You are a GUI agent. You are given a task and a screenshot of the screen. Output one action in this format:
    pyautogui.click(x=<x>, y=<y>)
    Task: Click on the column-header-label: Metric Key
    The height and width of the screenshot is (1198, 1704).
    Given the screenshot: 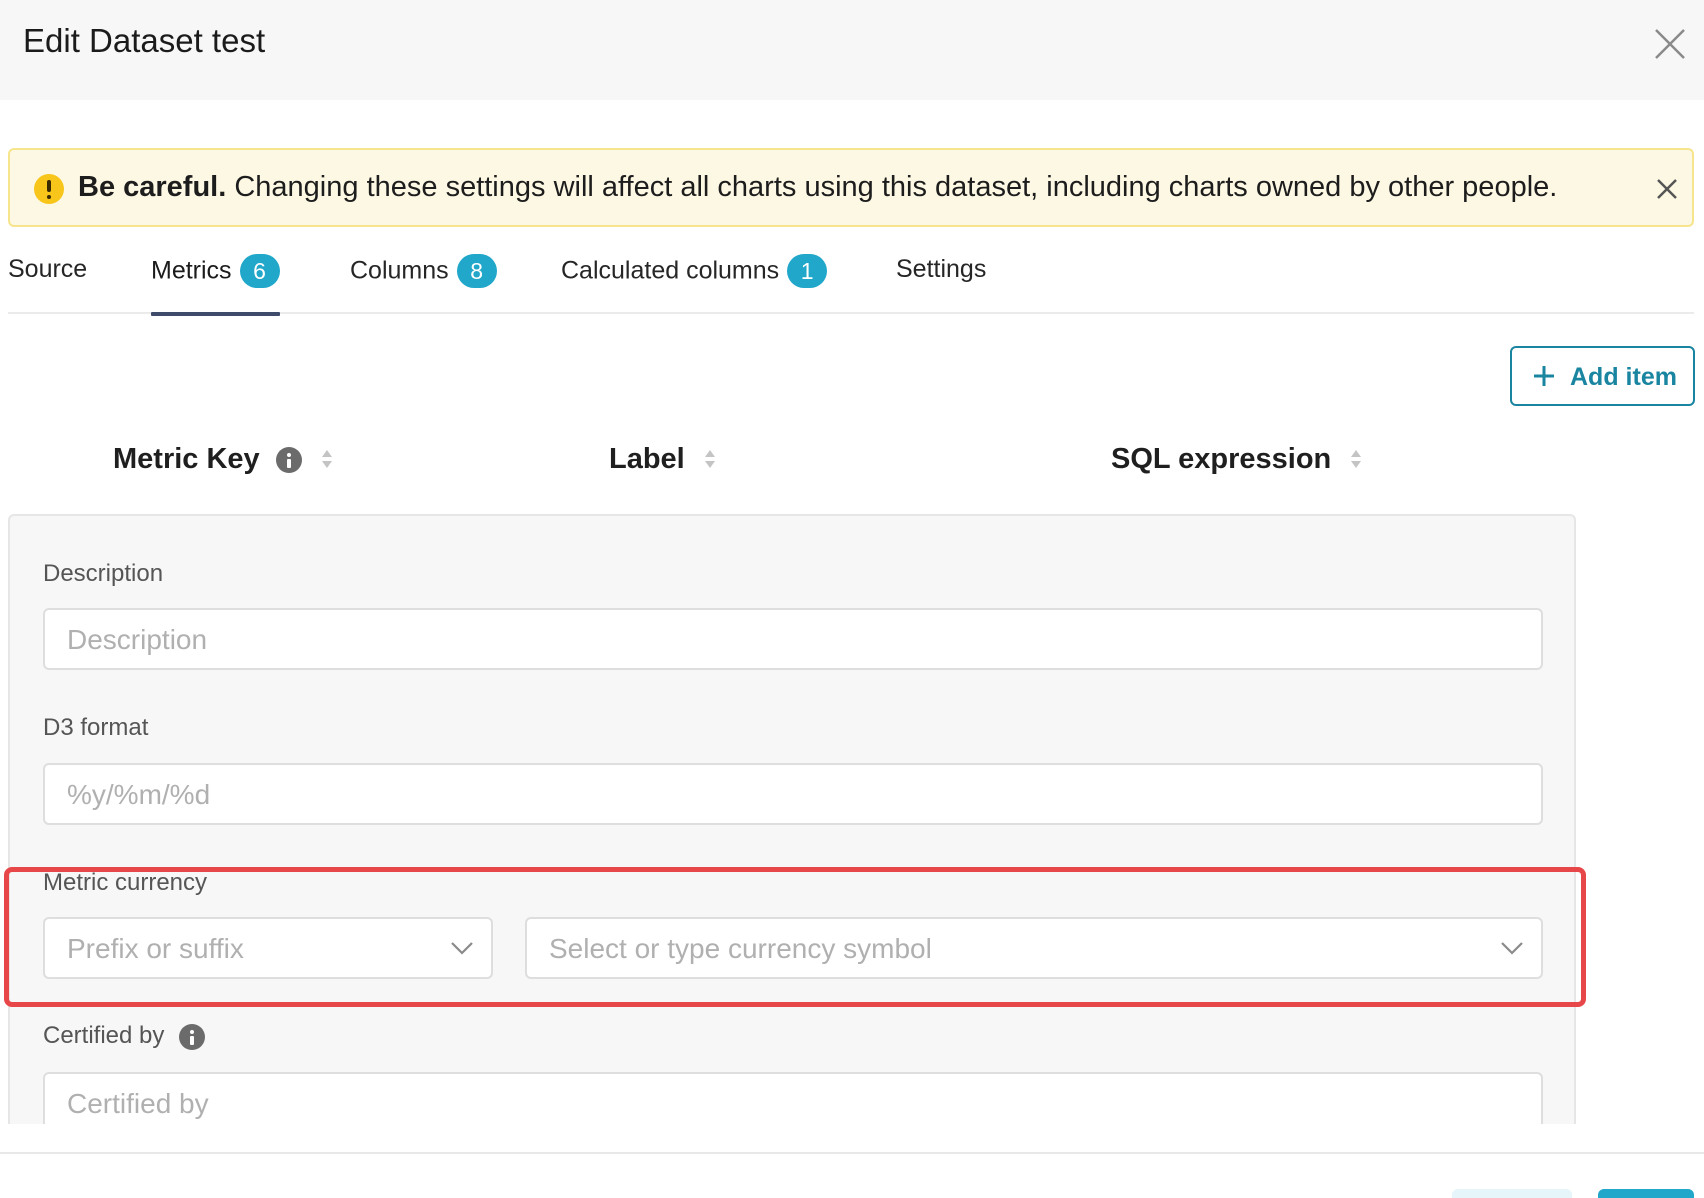 What is the action you would take?
    pyautogui.click(x=186, y=459)
    